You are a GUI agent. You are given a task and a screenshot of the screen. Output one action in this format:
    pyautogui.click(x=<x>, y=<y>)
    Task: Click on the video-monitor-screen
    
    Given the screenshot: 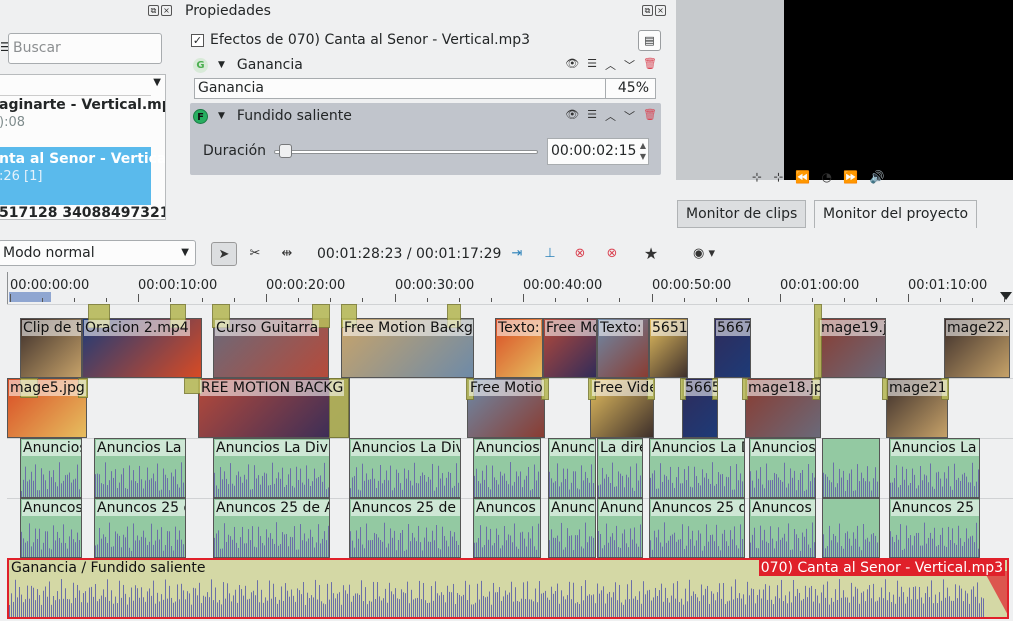 What is the action you would take?
    pyautogui.click(x=898, y=90)
    